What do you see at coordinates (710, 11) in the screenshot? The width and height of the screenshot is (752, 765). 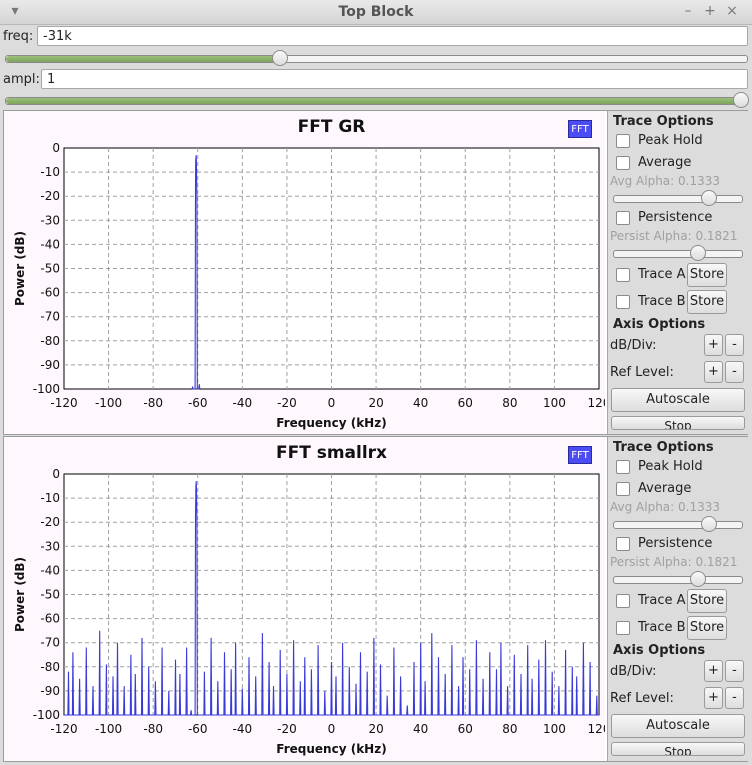 I see `maximize-icon: +` at bounding box center [710, 11].